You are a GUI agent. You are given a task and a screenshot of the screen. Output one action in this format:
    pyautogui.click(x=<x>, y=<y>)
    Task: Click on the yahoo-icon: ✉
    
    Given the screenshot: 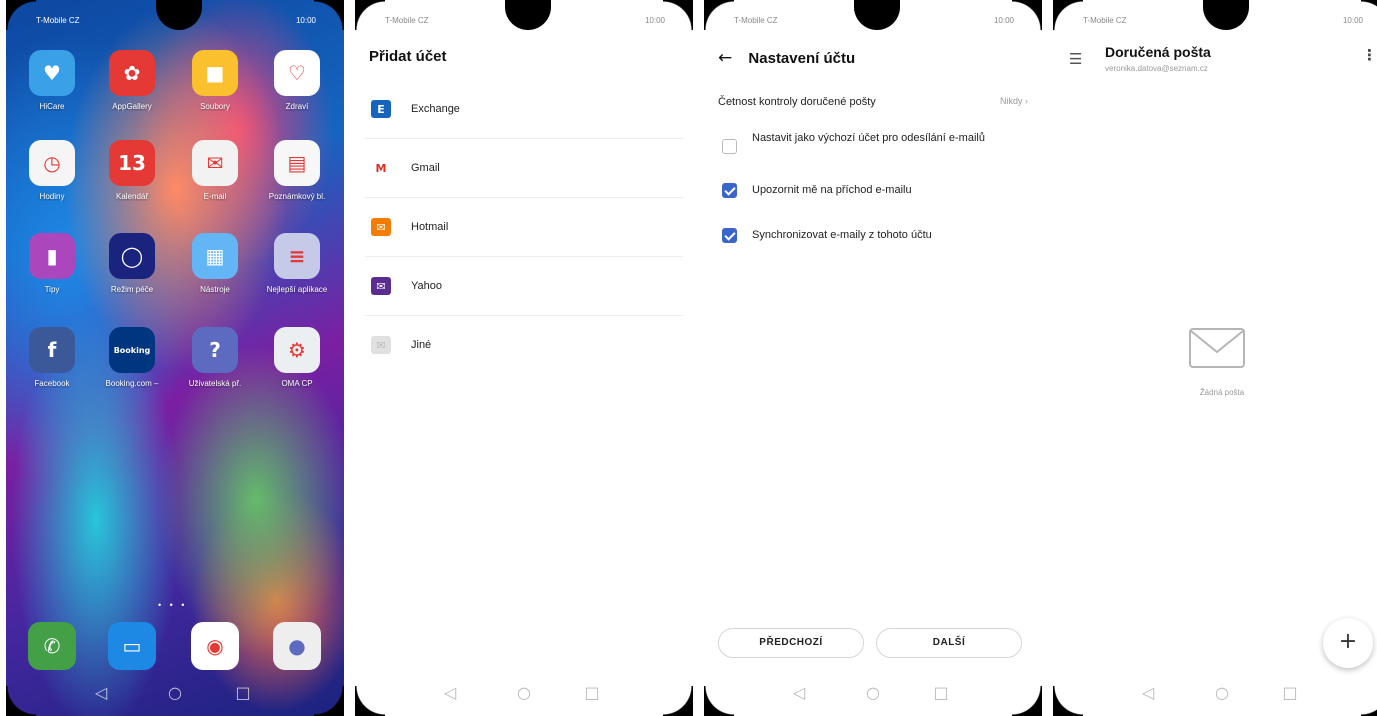 What is the action you would take?
    pyautogui.click(x=381, y=286)
    